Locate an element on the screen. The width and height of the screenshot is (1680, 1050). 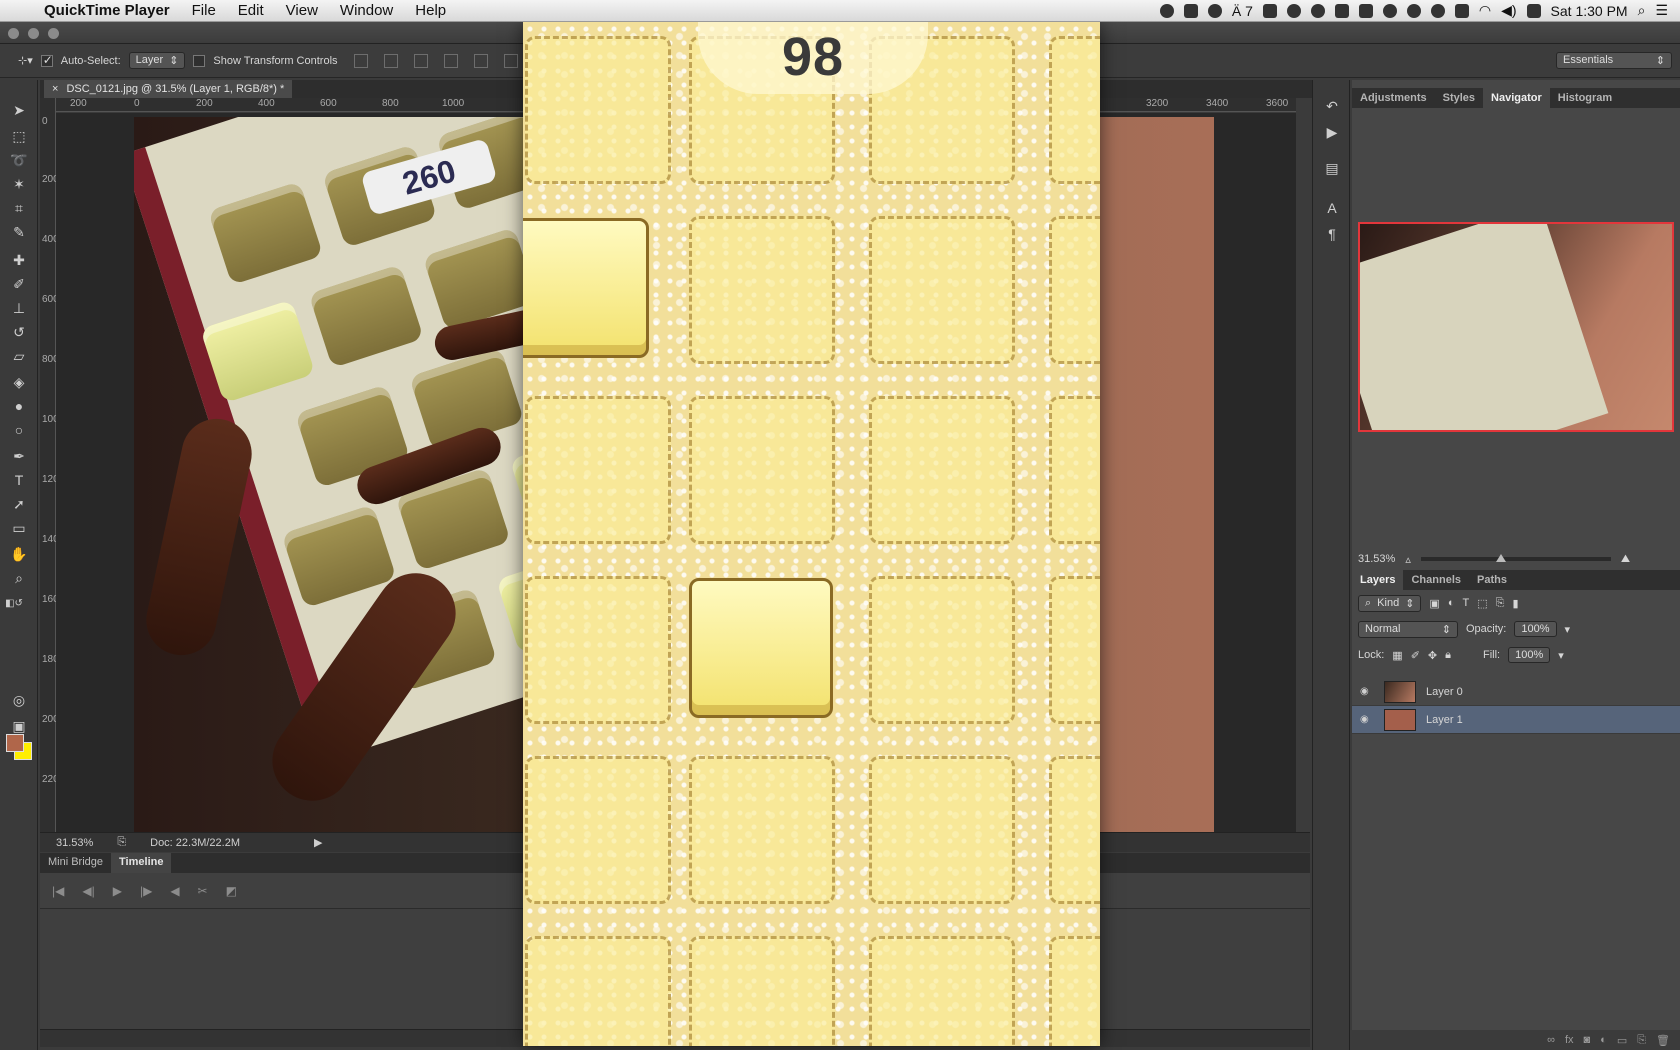
move-tool-preset-icon: ⊹▾ is located at coordinates (25, 60).